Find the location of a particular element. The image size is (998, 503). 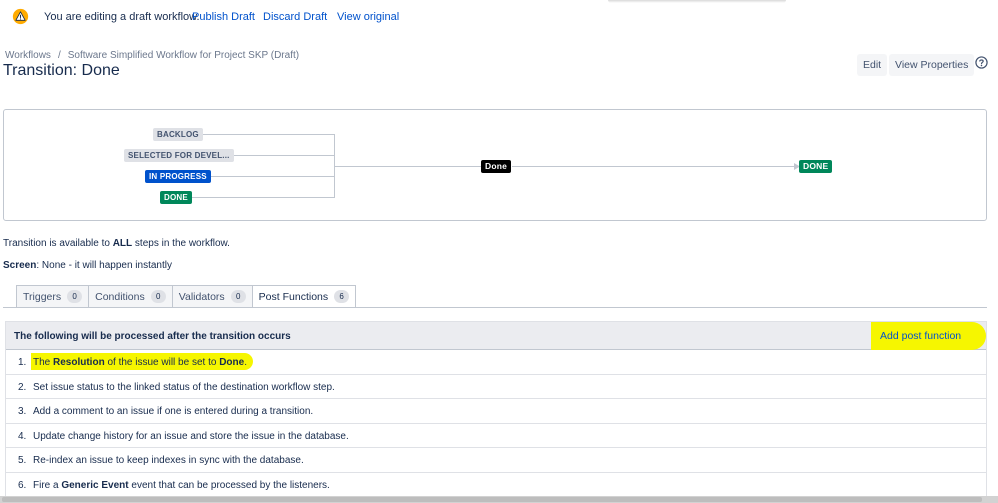

tab-label: Post Functions is located at coordinates (293, 296).